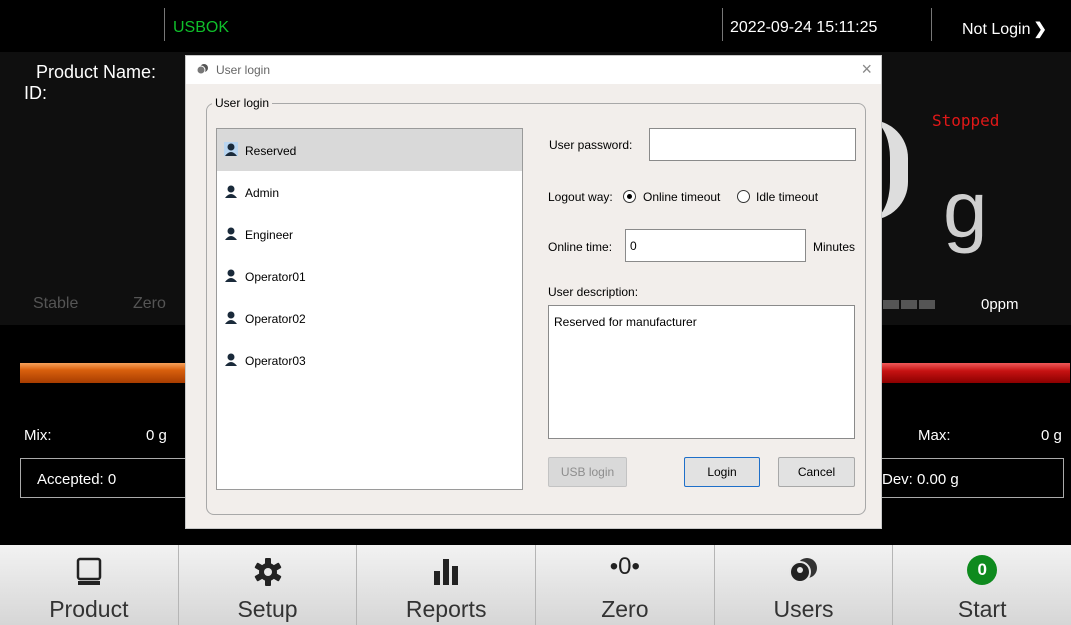 This screenshot has width=1071, height=625. Describe the element at coordinates (803, 609) in the screenshot. I see `nav-users-label: Users` at that location.